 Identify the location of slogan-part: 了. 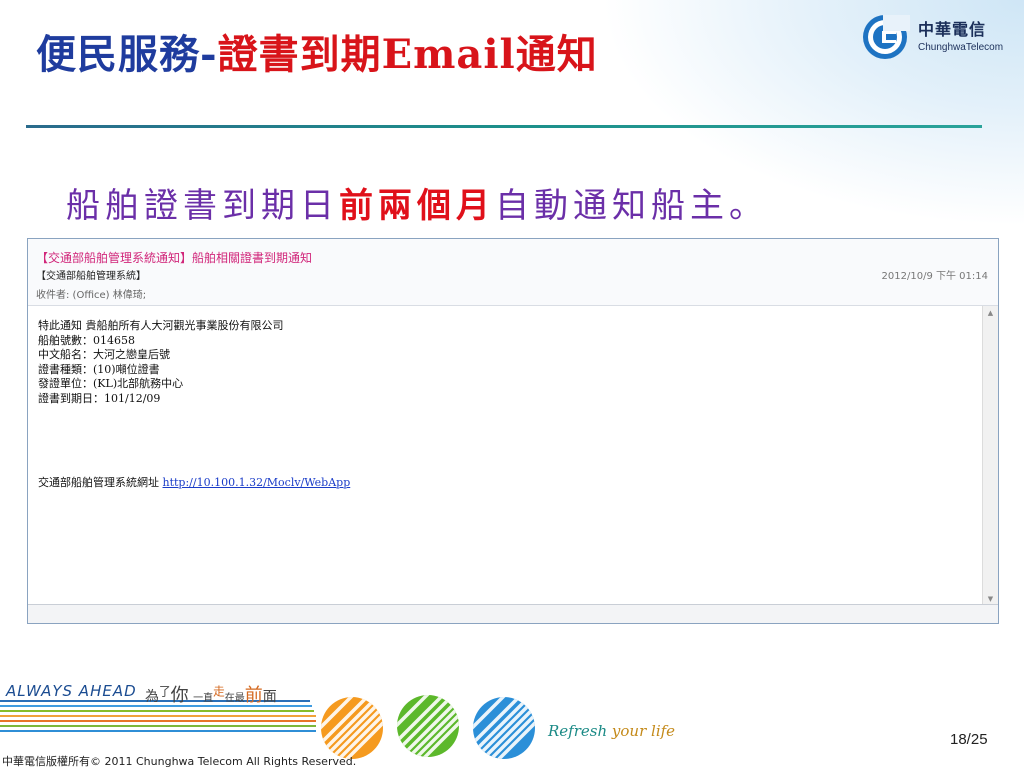
(165, 691).